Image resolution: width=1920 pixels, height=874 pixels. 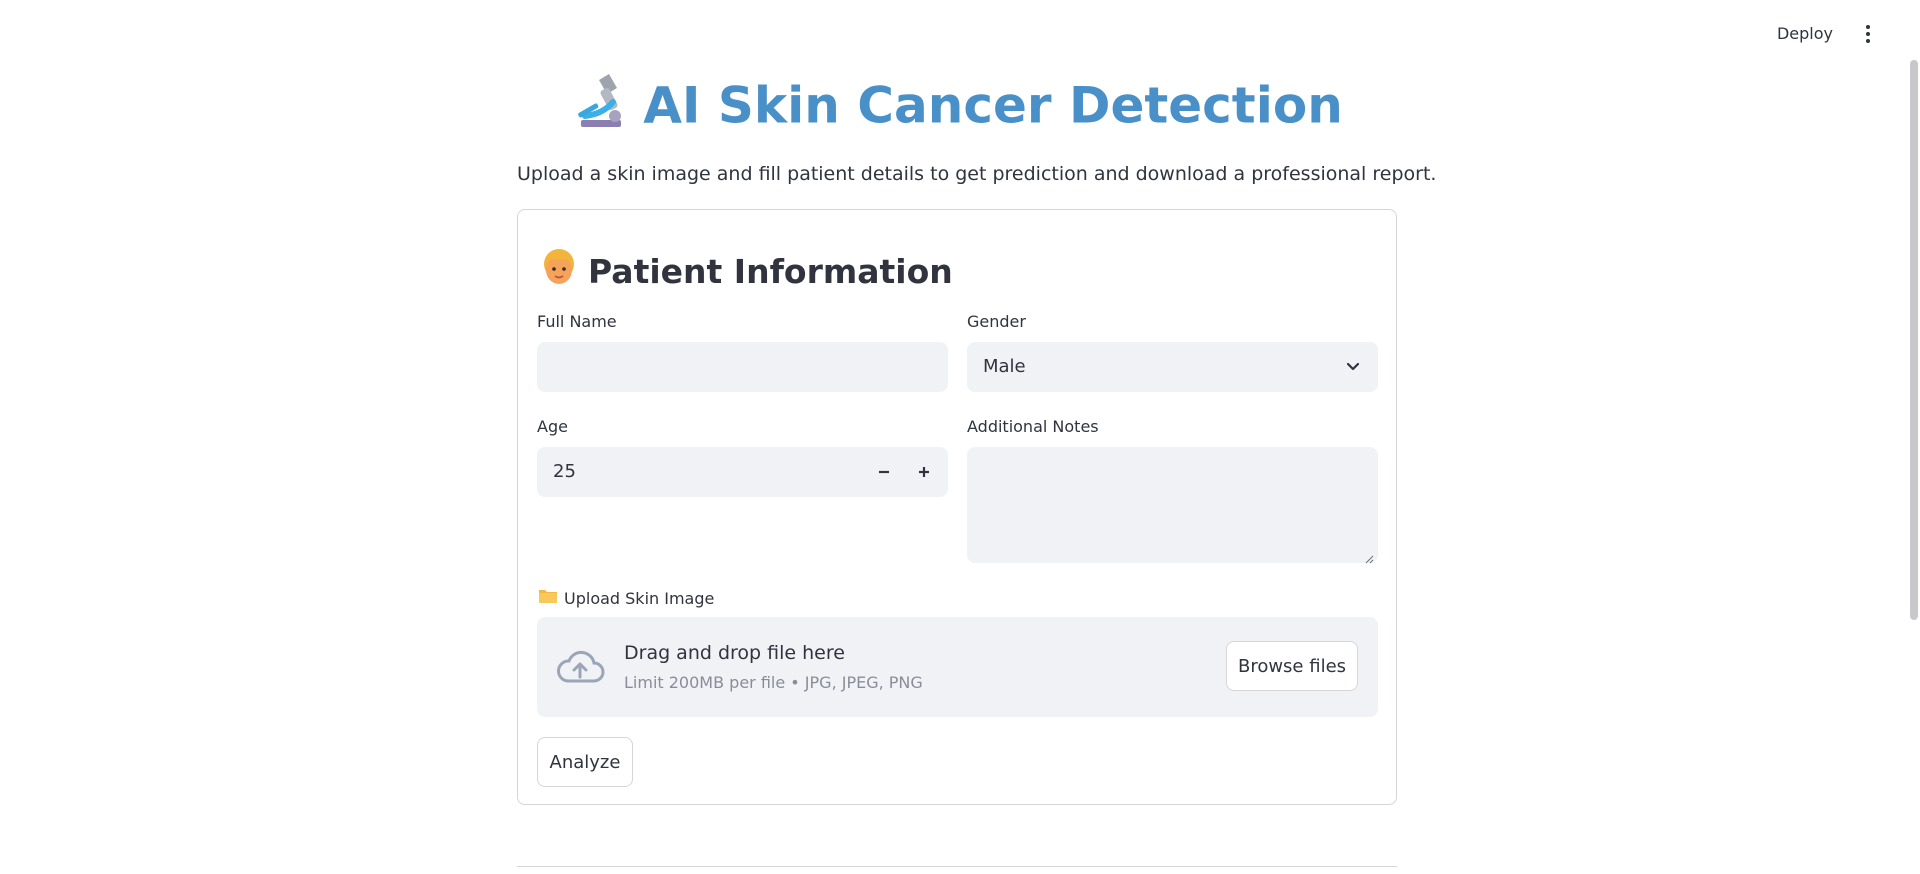 What do you see at coordinates (924, 472) in the screenshot?
I see `increment-button` at bounding box center [924, 472].